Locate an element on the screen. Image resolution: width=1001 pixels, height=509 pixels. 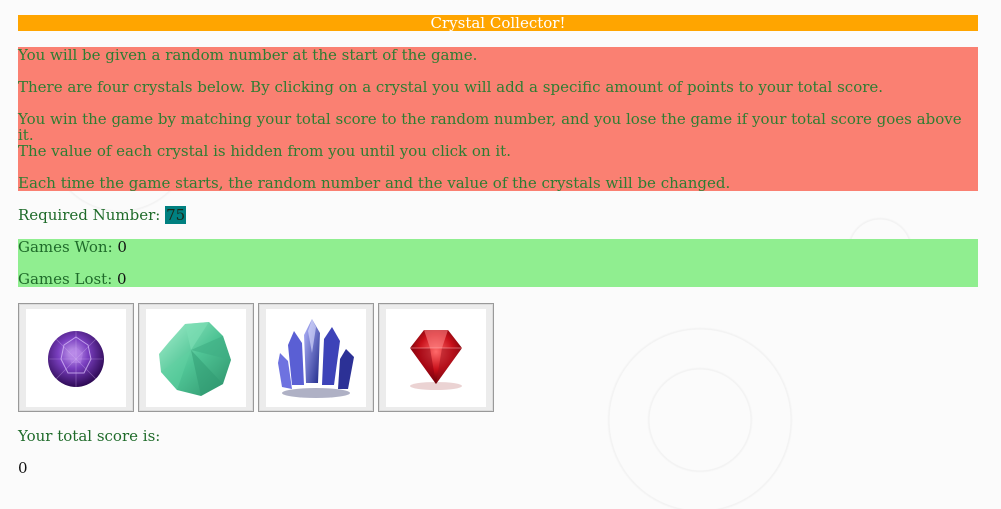
games-lost: Games Lost: 0 is located at coordinates (498, 279).